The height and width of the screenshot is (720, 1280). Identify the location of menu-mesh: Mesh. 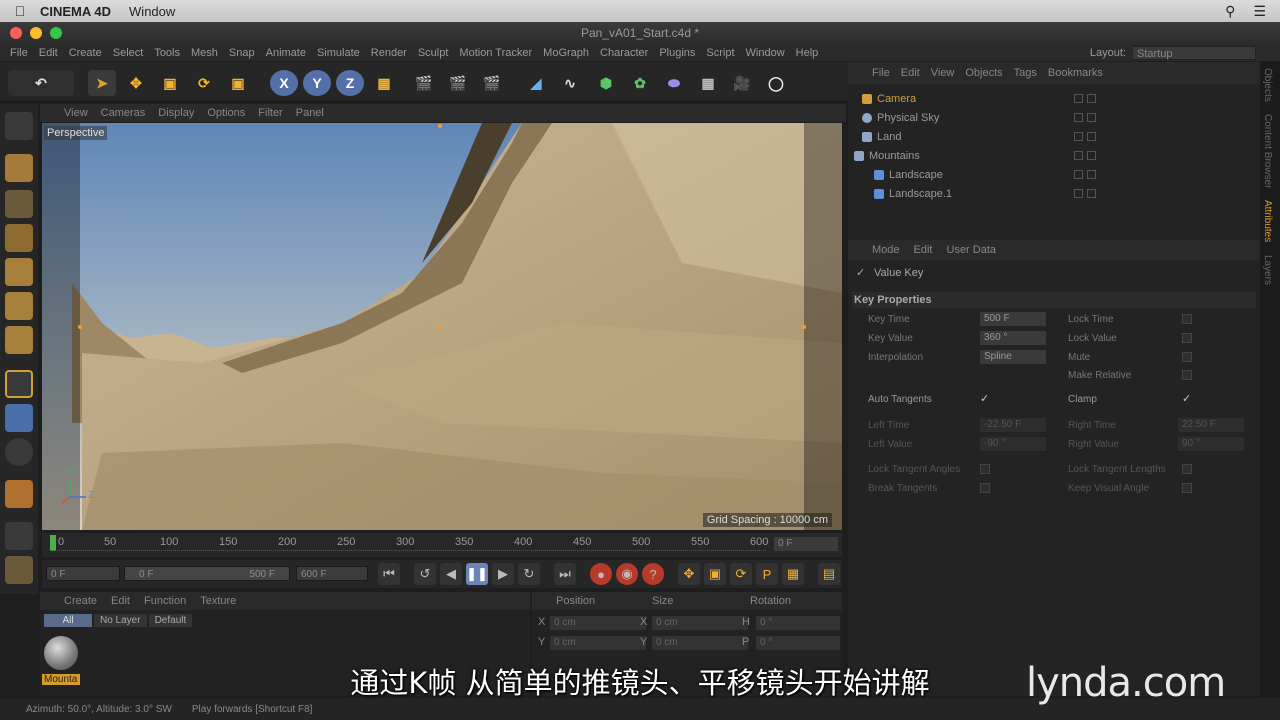
(204, 53).